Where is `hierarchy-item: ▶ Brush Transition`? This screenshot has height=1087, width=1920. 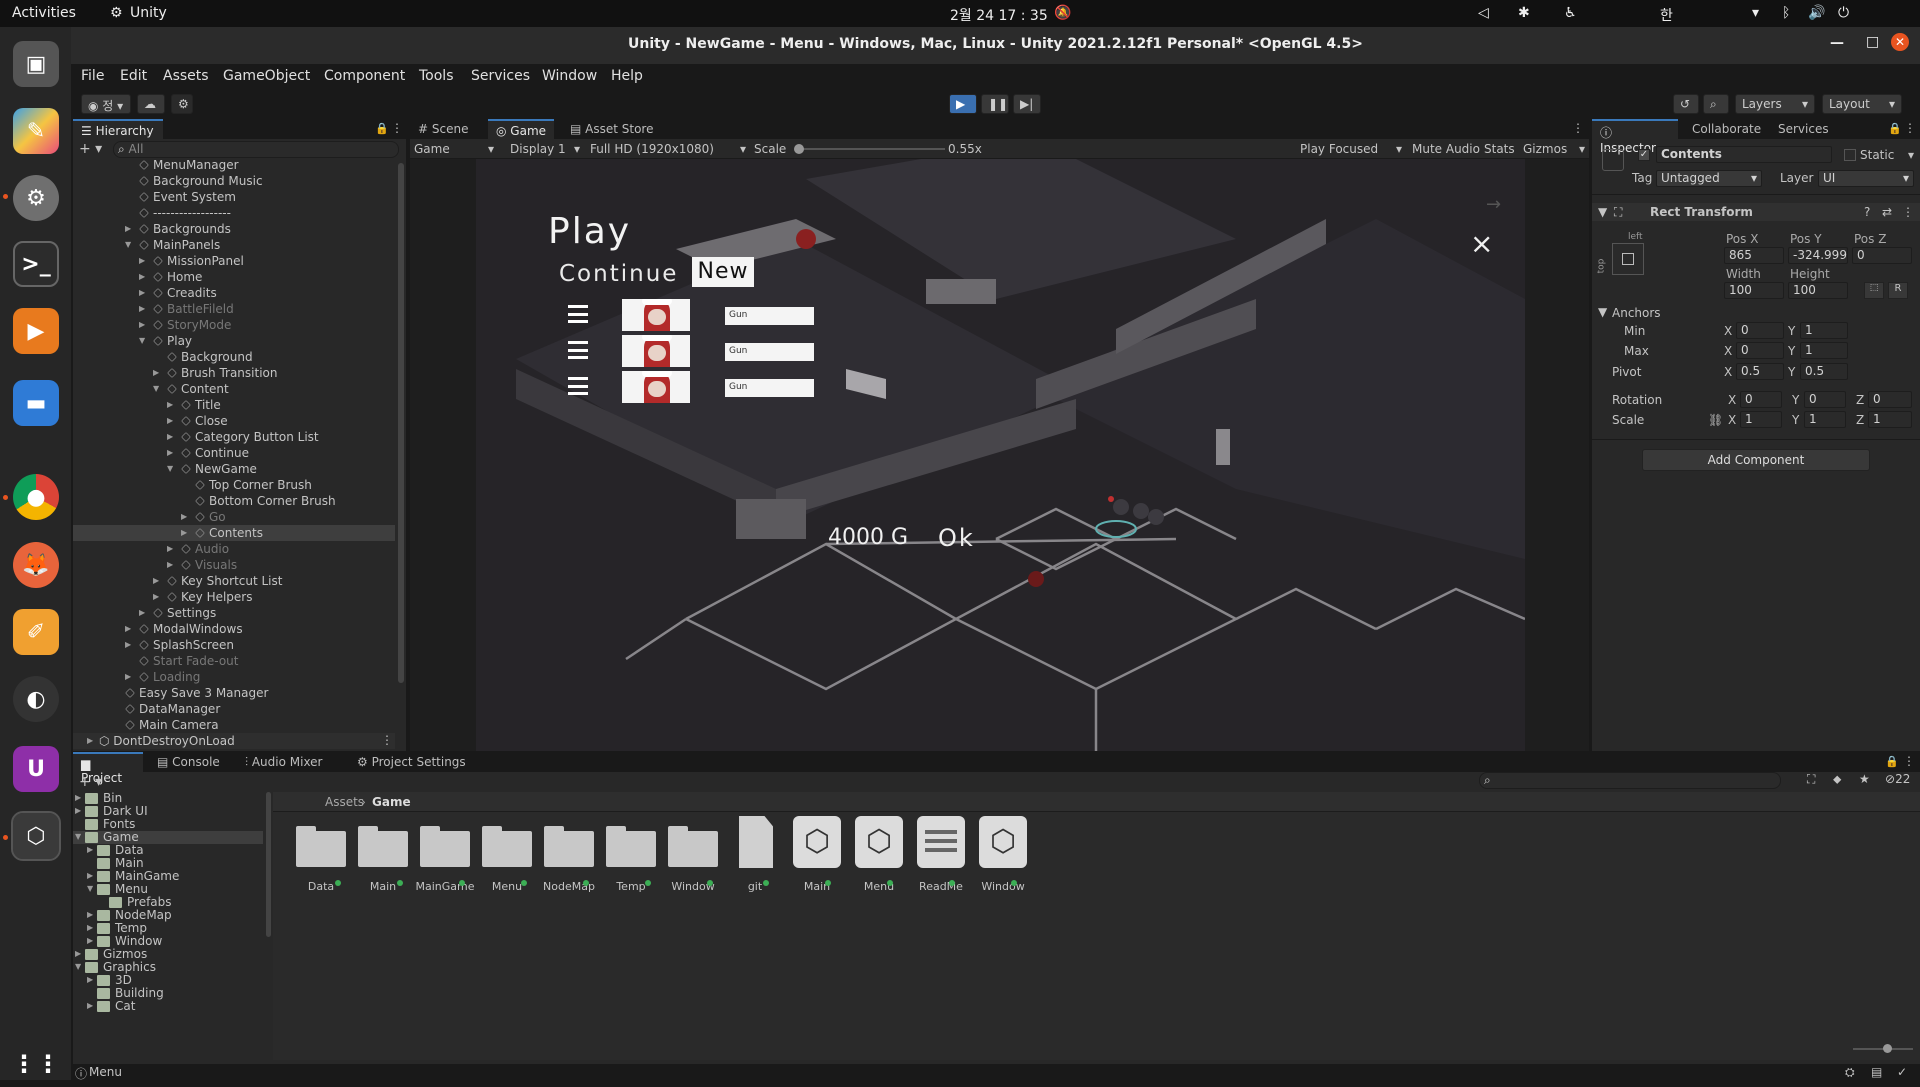 hierarchy-item: ▶ Brush Transition is located at coordinates (234, 373).